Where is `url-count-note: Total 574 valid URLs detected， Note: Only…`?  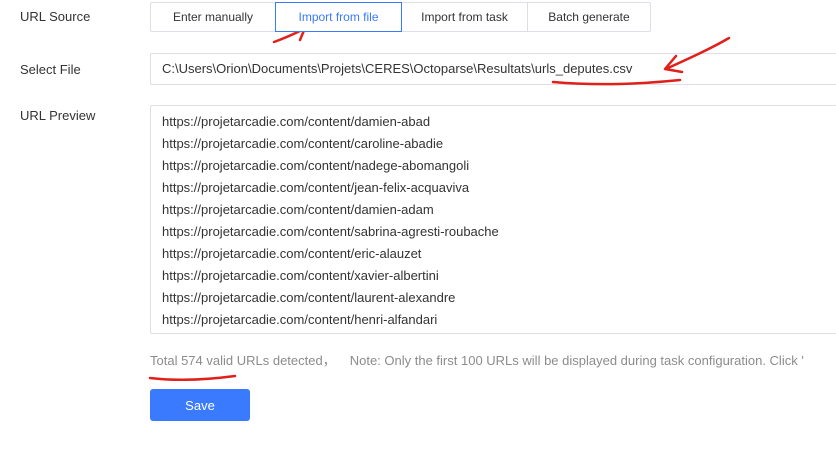
url-count-note: Total 574 valid URLs detected， Note: Only… is located at coordinates (477, 359).